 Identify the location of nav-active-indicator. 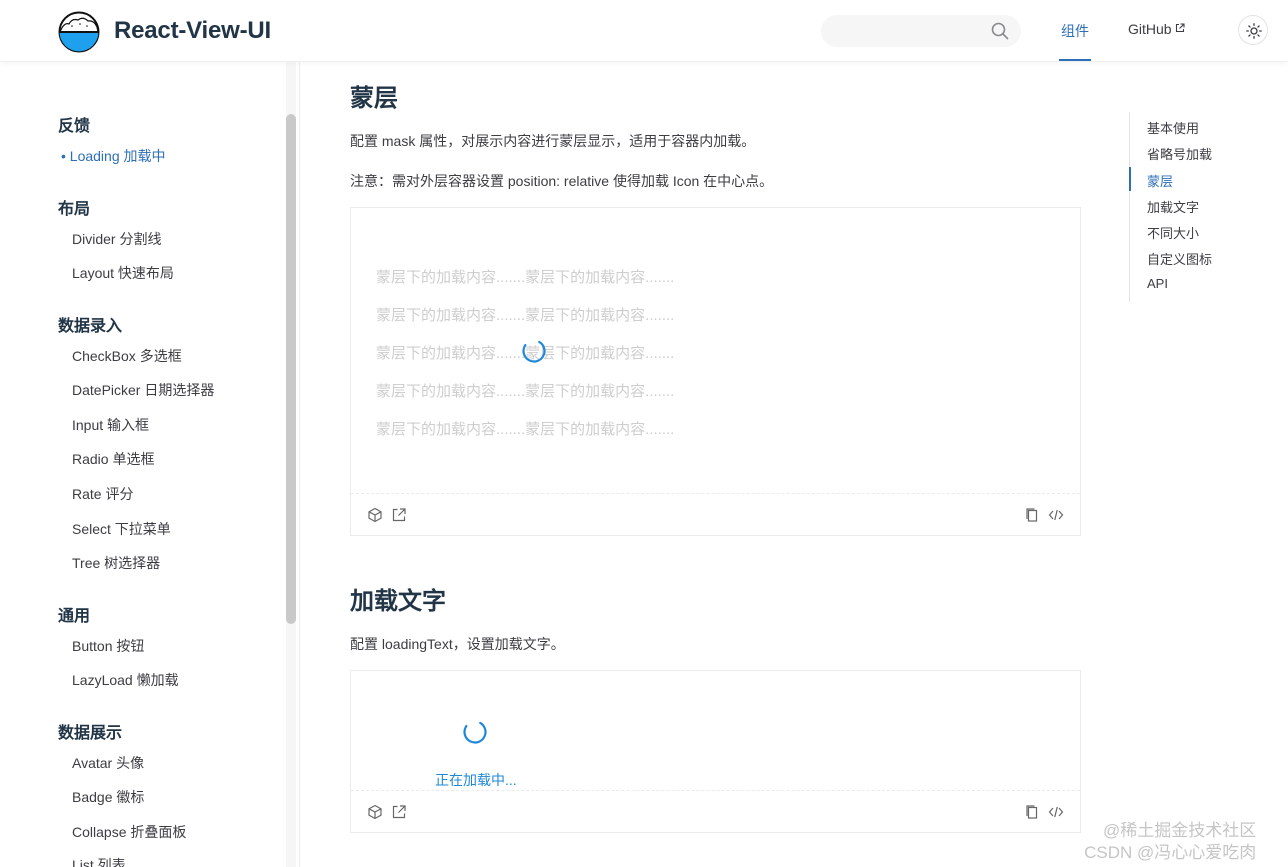
(1075, 60).